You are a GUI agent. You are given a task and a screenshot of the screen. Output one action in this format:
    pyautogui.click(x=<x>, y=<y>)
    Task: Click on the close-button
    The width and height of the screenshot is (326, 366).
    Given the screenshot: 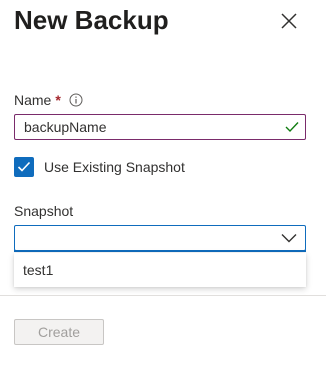 What is the action you would take?
    pyautogui.click(x=289, y=21)
    